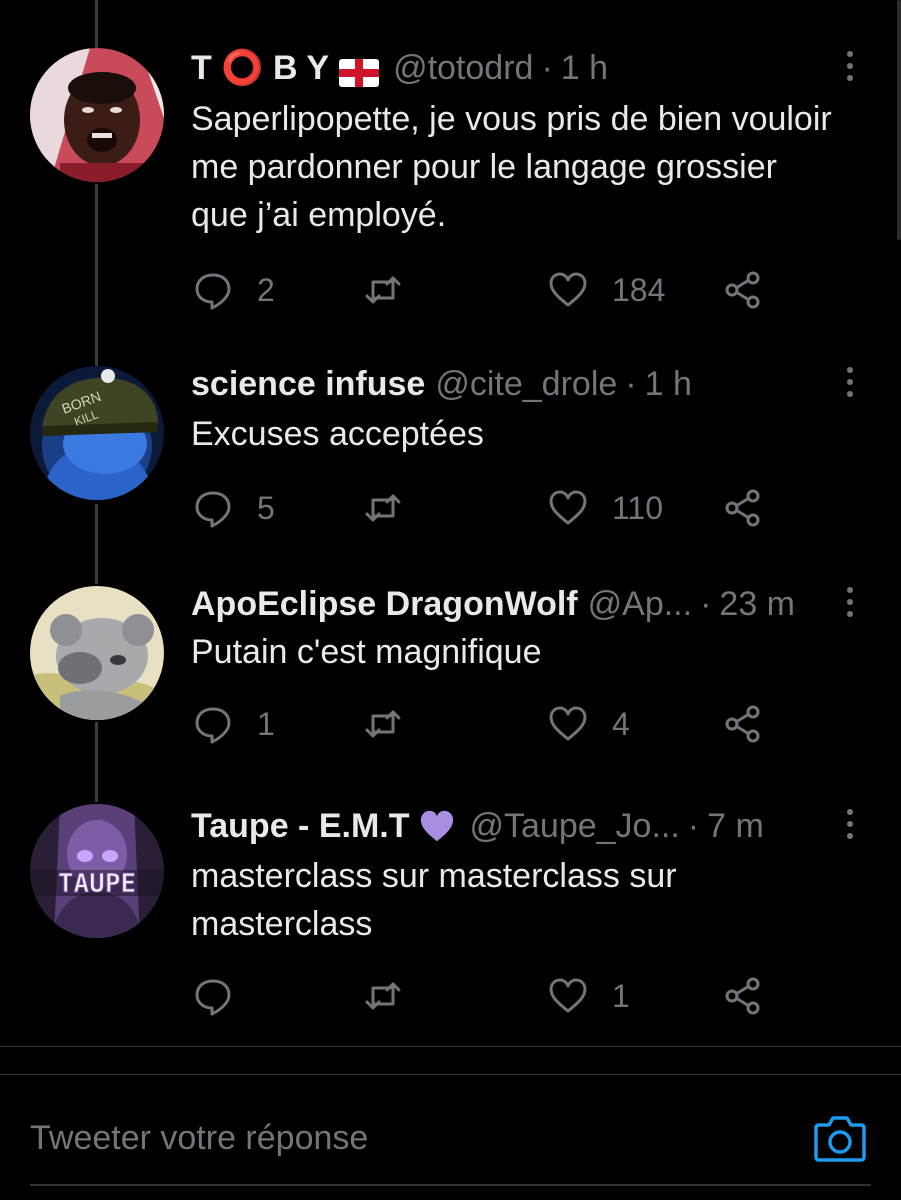 The width and height of the screenshot is (901, 1200). Describe the element at coordinates (384, 604) in the screenshot. I see `display-name: ApoEclipse DragonWolf` at that location.